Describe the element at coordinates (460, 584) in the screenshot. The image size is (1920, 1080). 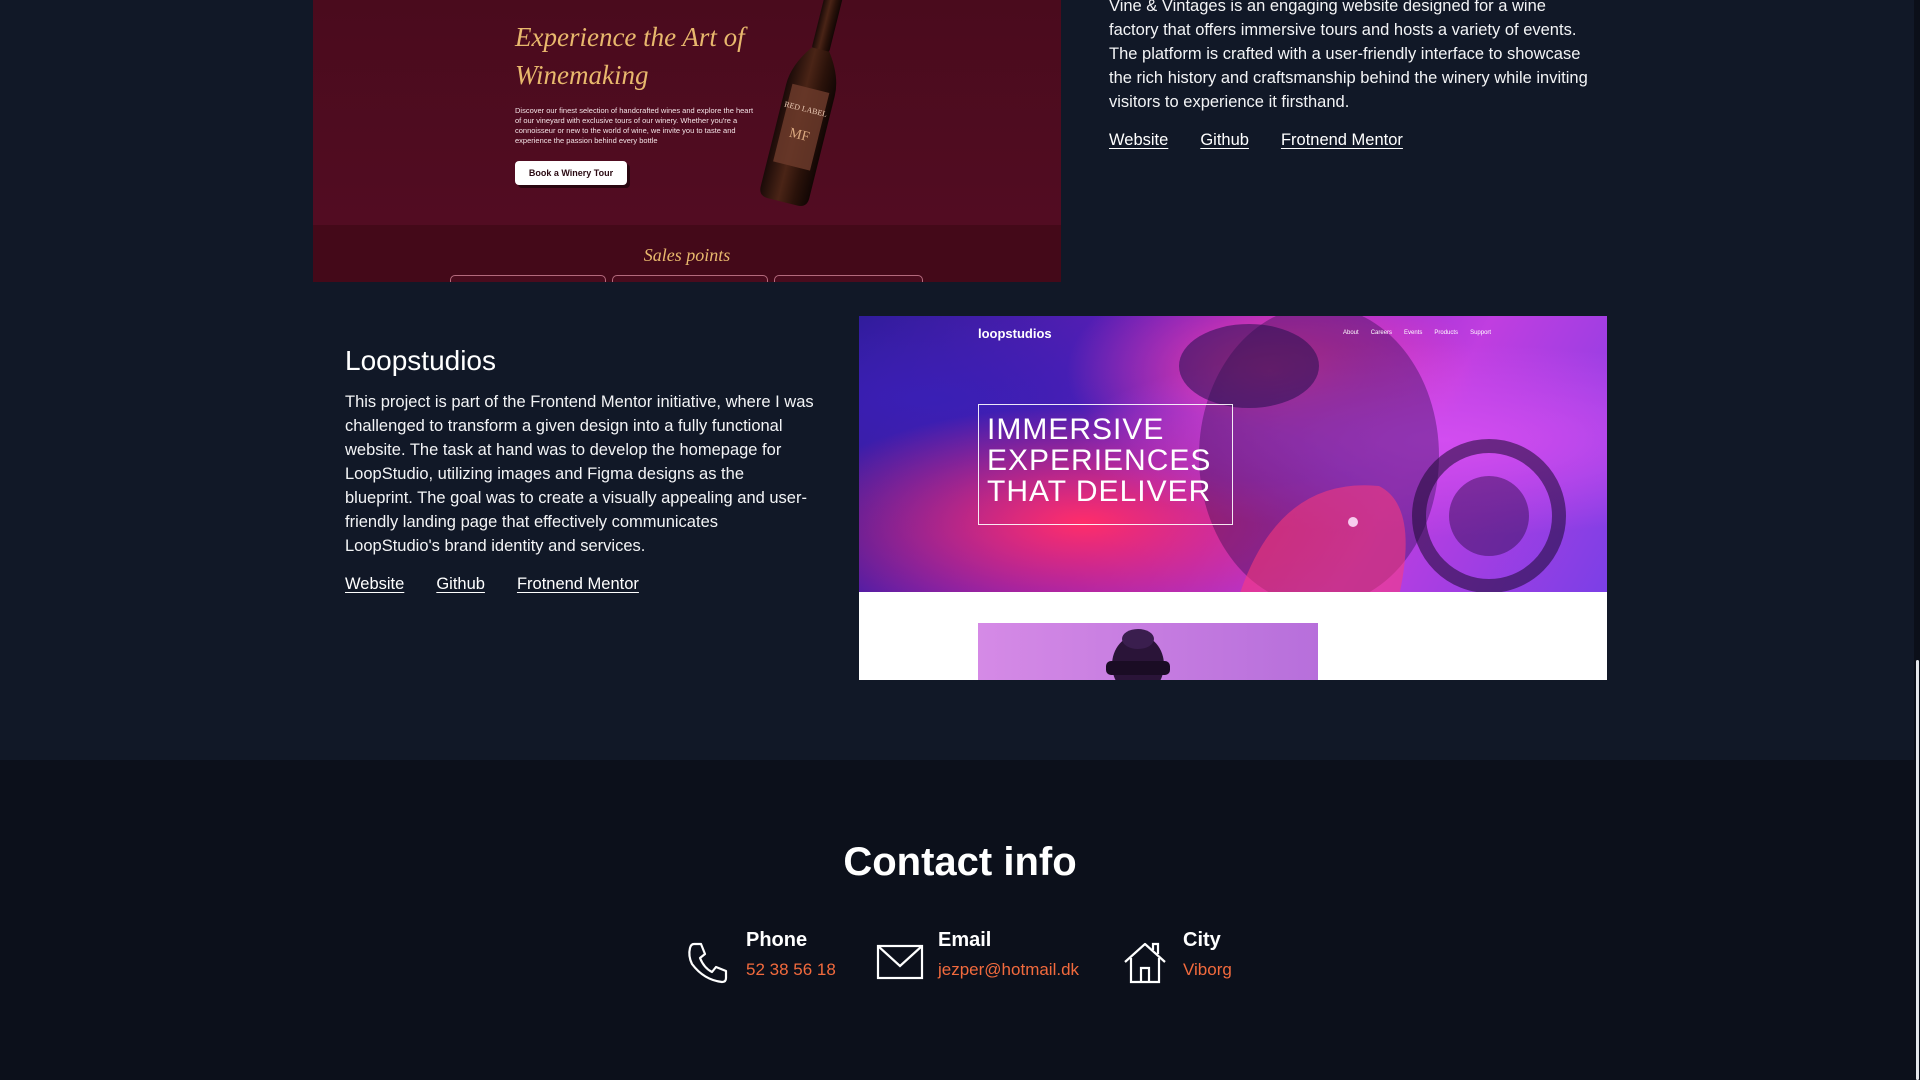
I see `loop-github-link: Github` at that location.